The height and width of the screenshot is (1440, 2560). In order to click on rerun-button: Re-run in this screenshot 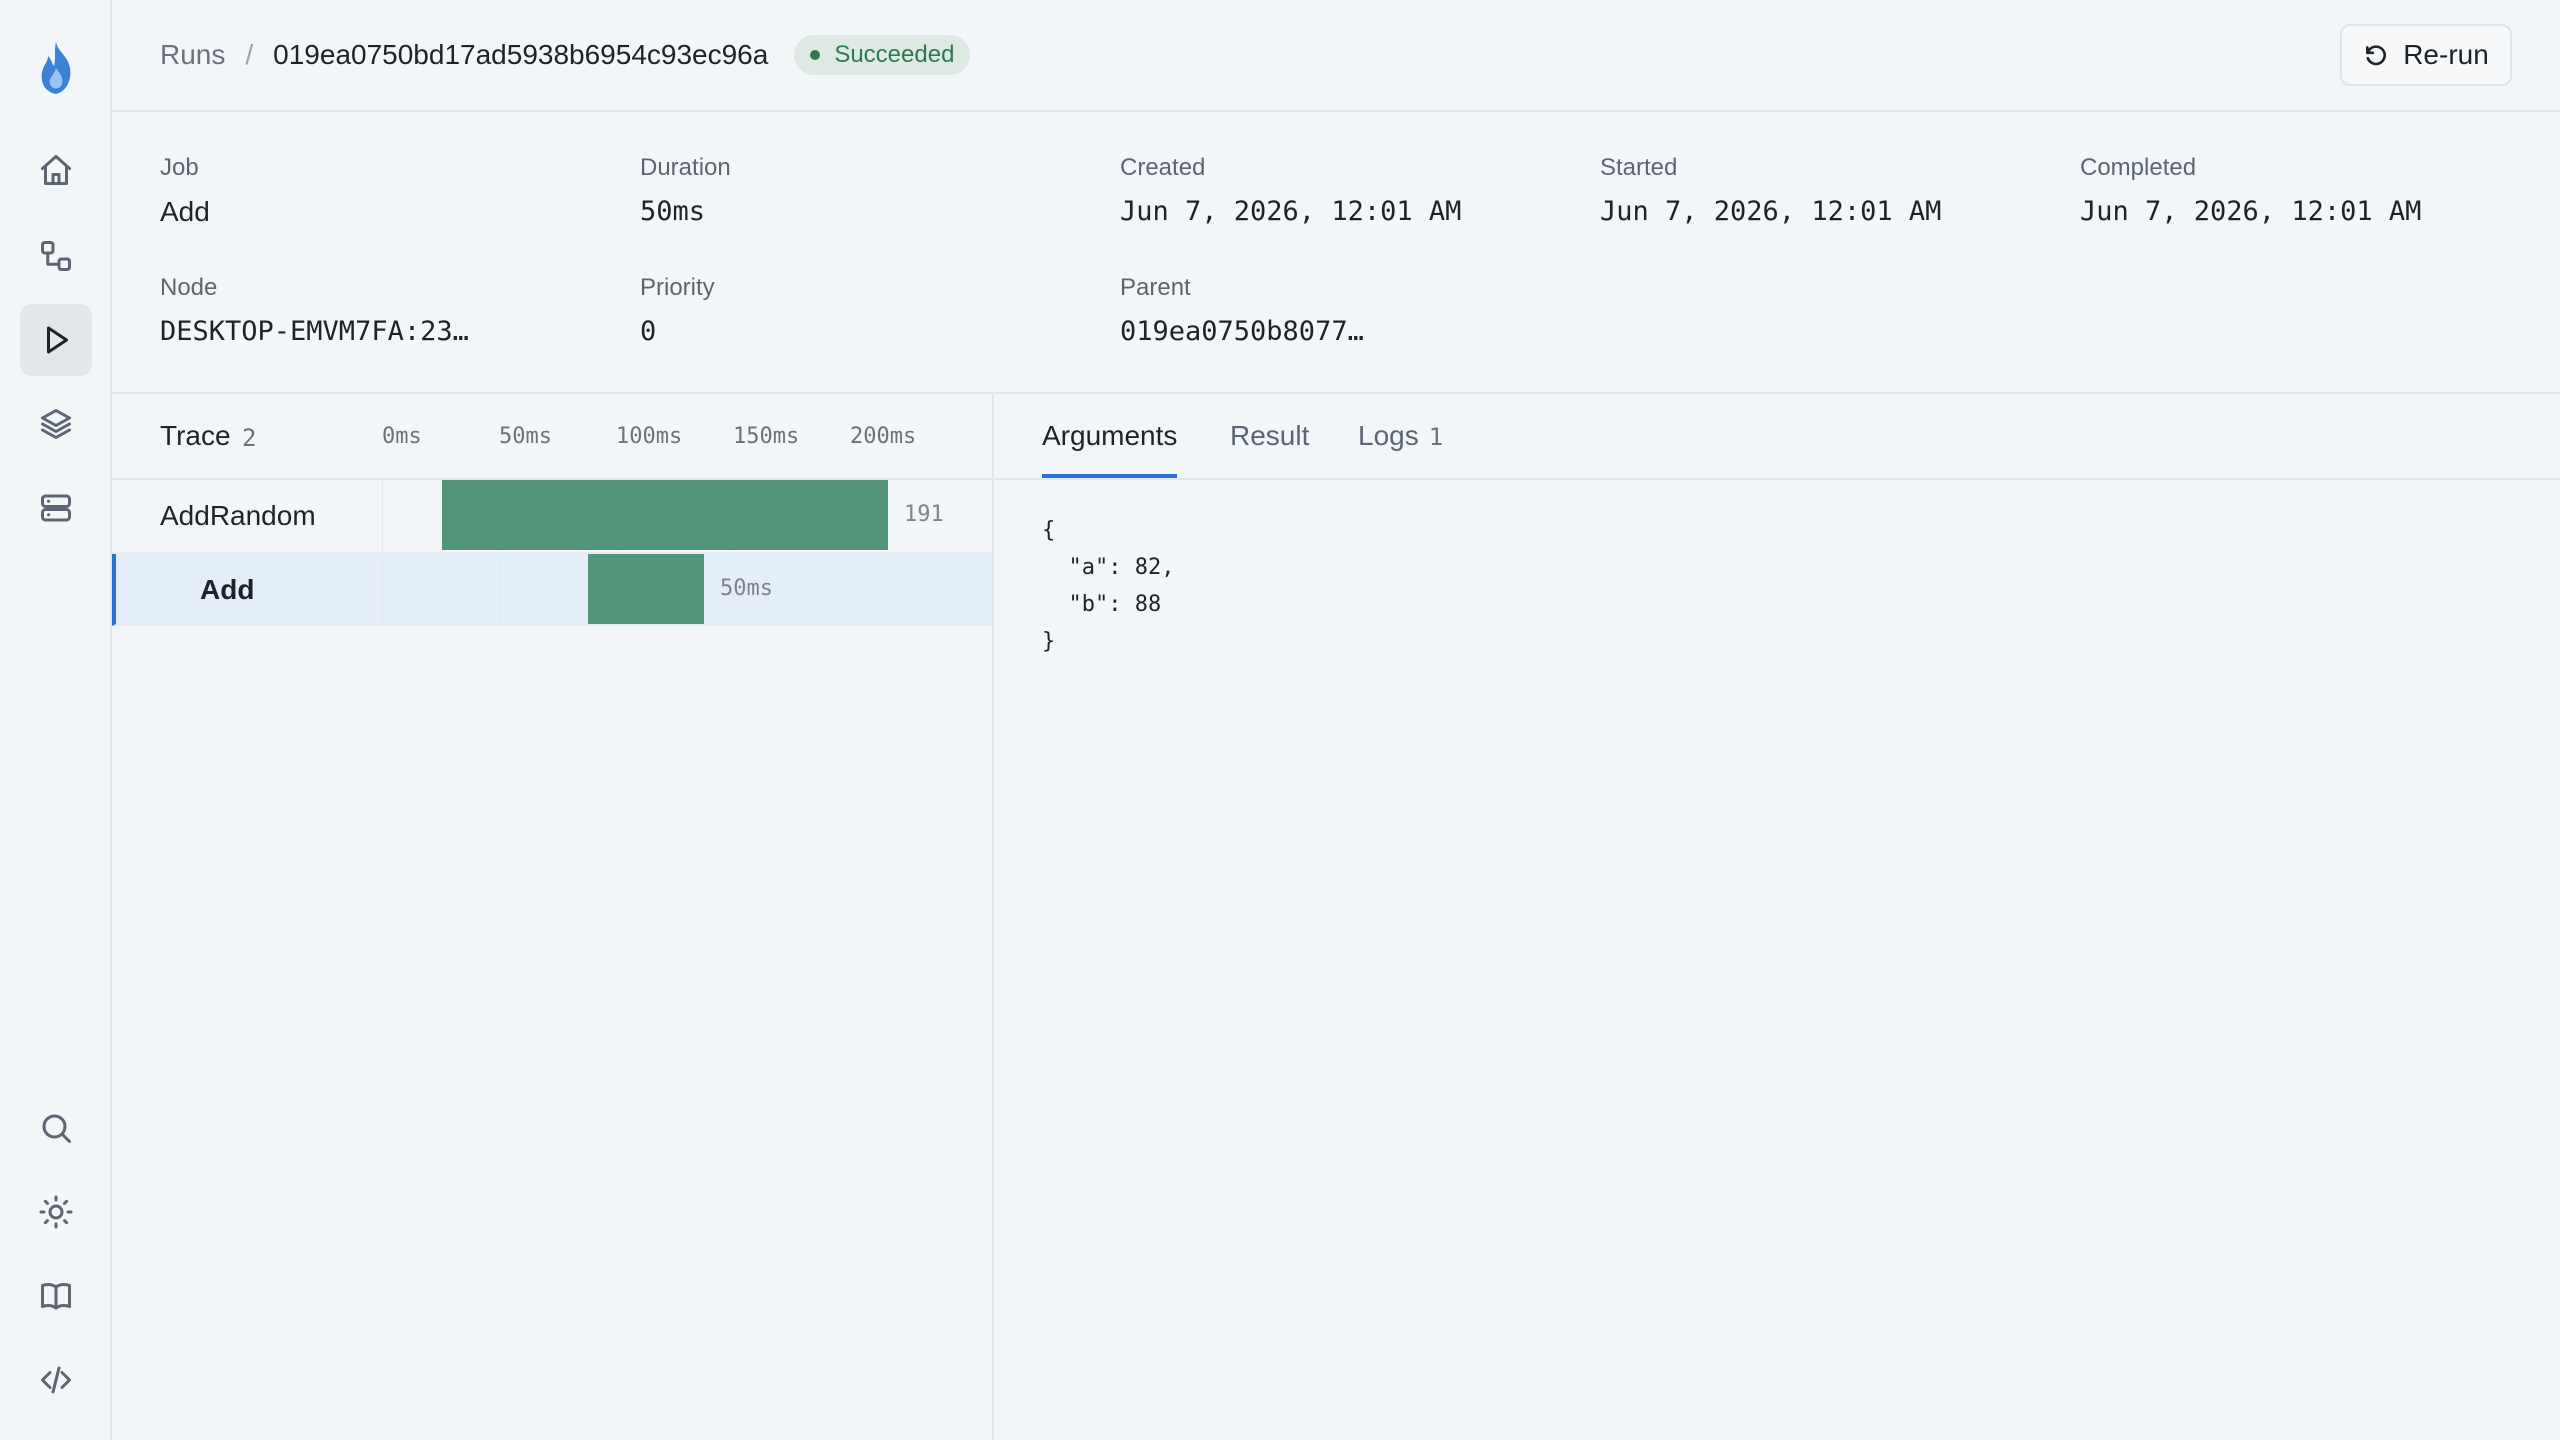, I will do `click(2426, 55)`.